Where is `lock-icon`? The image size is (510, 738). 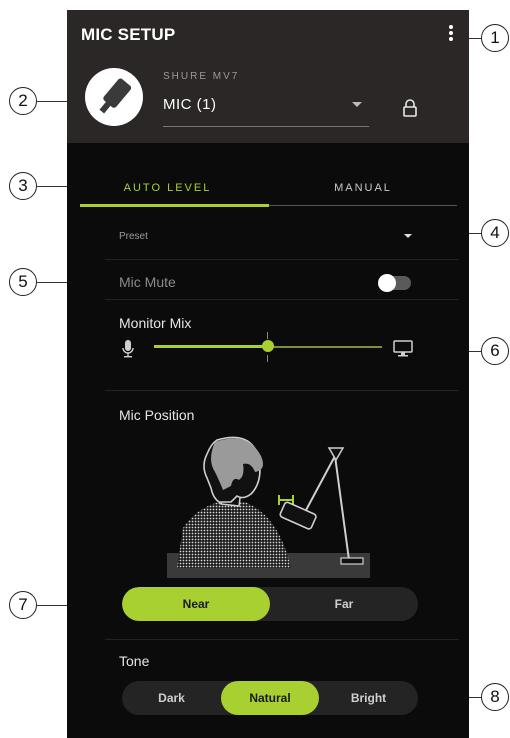 lock-icon is located at coordinates (410, 110).